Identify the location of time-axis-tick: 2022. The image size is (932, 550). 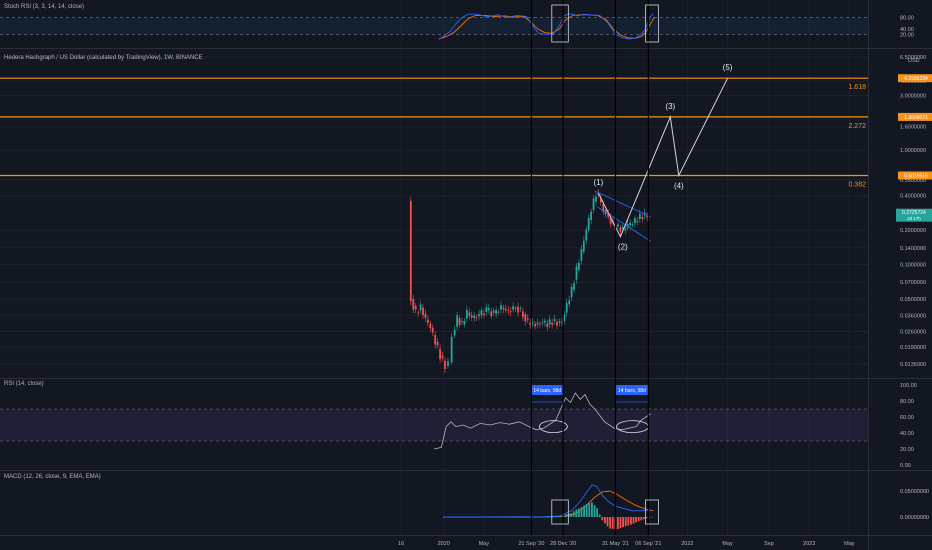
(687, 544).